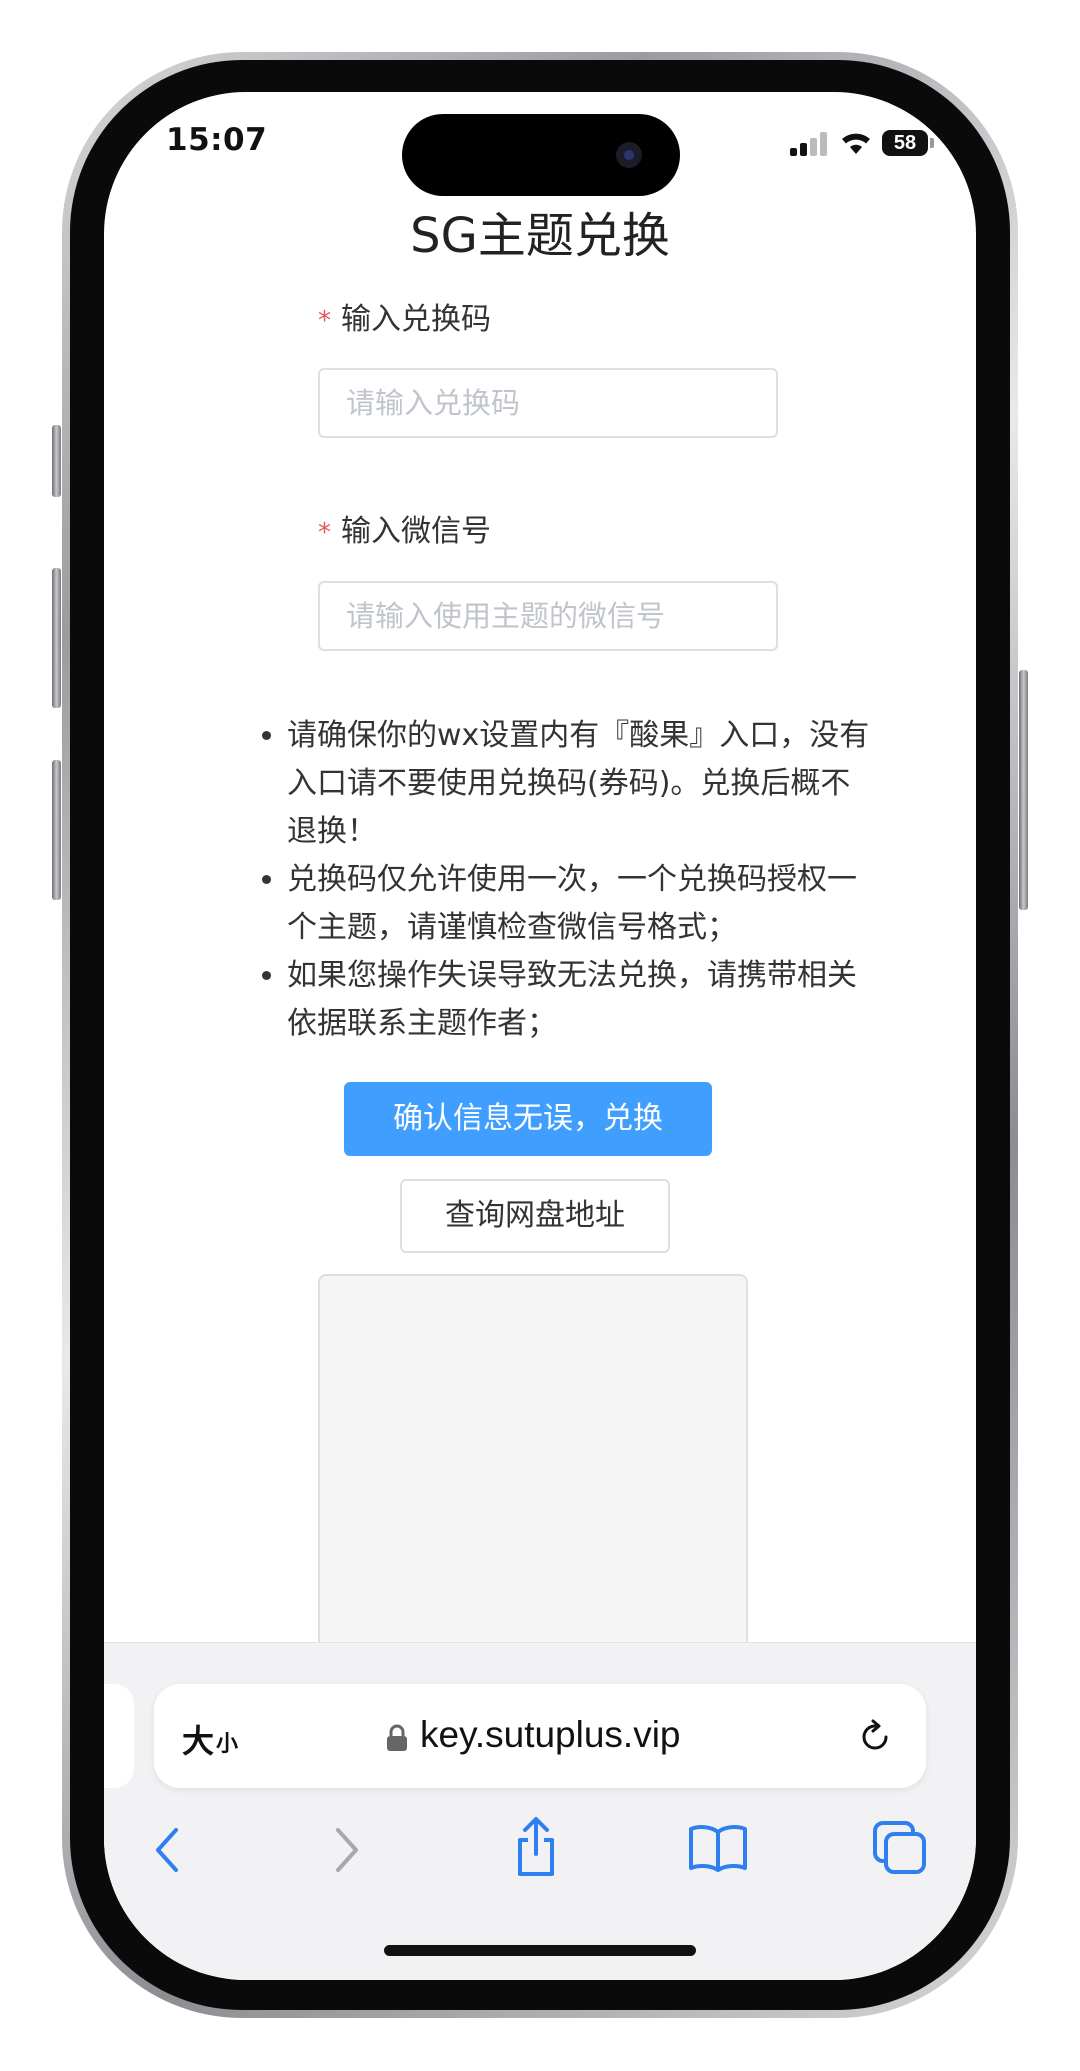 The width and height of the screenshot is (1080, 2071). What do you see at coordinates (718, 1848) in the screenshot?
I see `bookmarks-icon` at bounding box center [718, 1848].